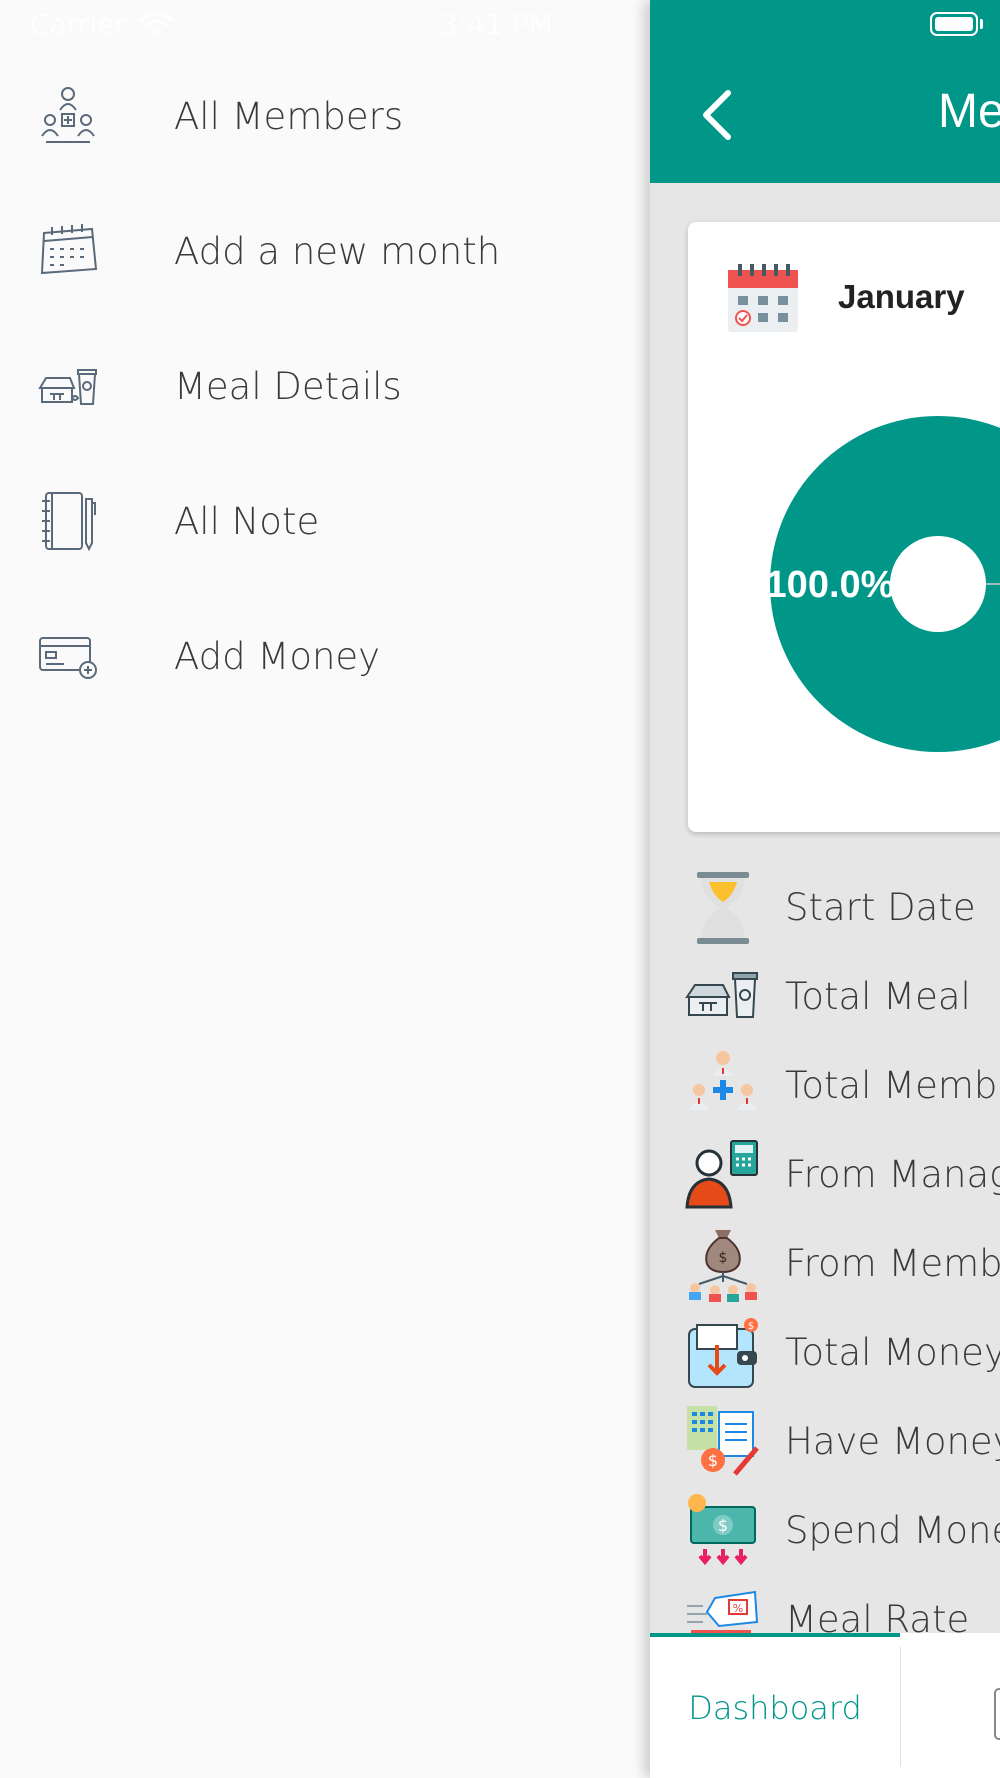  I want to click on status-bar-left: Carrier, so click(102, 24).